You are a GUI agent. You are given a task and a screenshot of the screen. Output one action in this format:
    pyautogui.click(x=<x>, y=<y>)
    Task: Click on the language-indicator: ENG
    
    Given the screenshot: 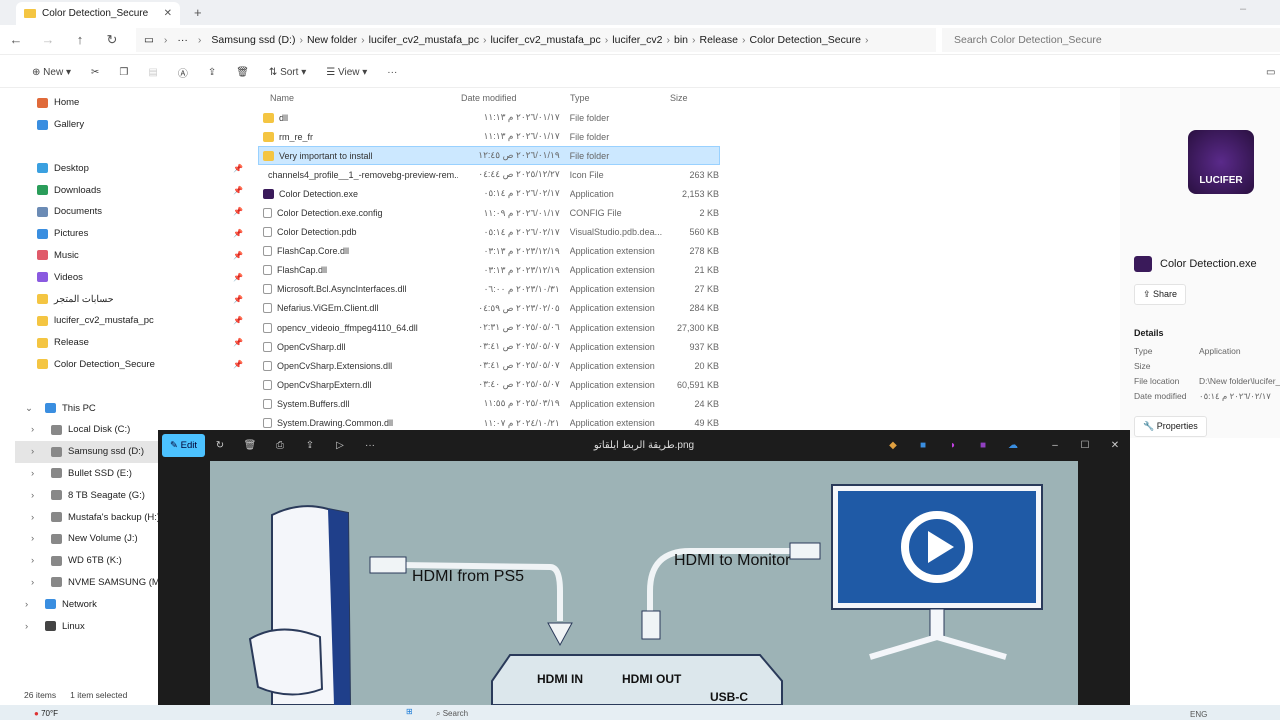 What is the action you would take?
    pyautogui.click(x=1198, y=714)
    